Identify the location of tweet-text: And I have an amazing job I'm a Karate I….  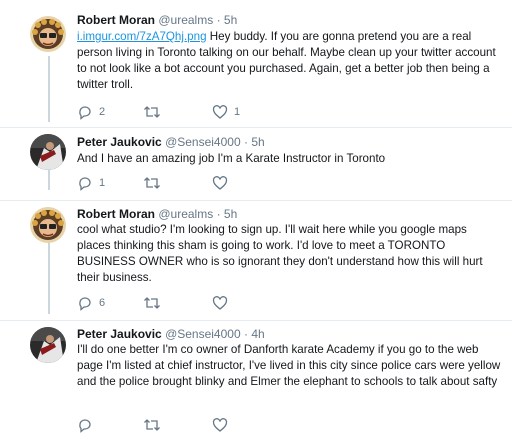
(231, 158).